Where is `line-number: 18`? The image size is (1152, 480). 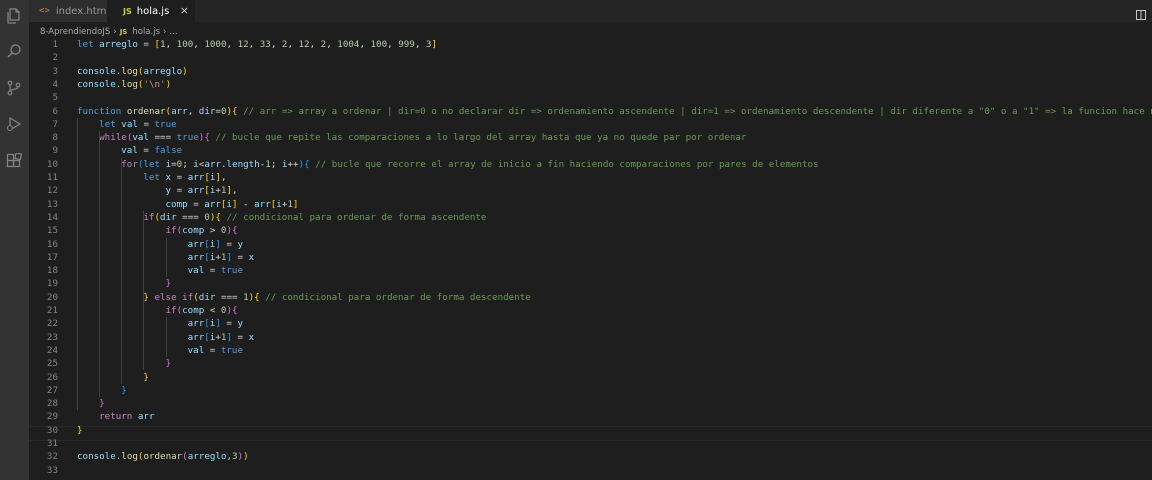 line-number: 18 is located at coordinates (52, 271).